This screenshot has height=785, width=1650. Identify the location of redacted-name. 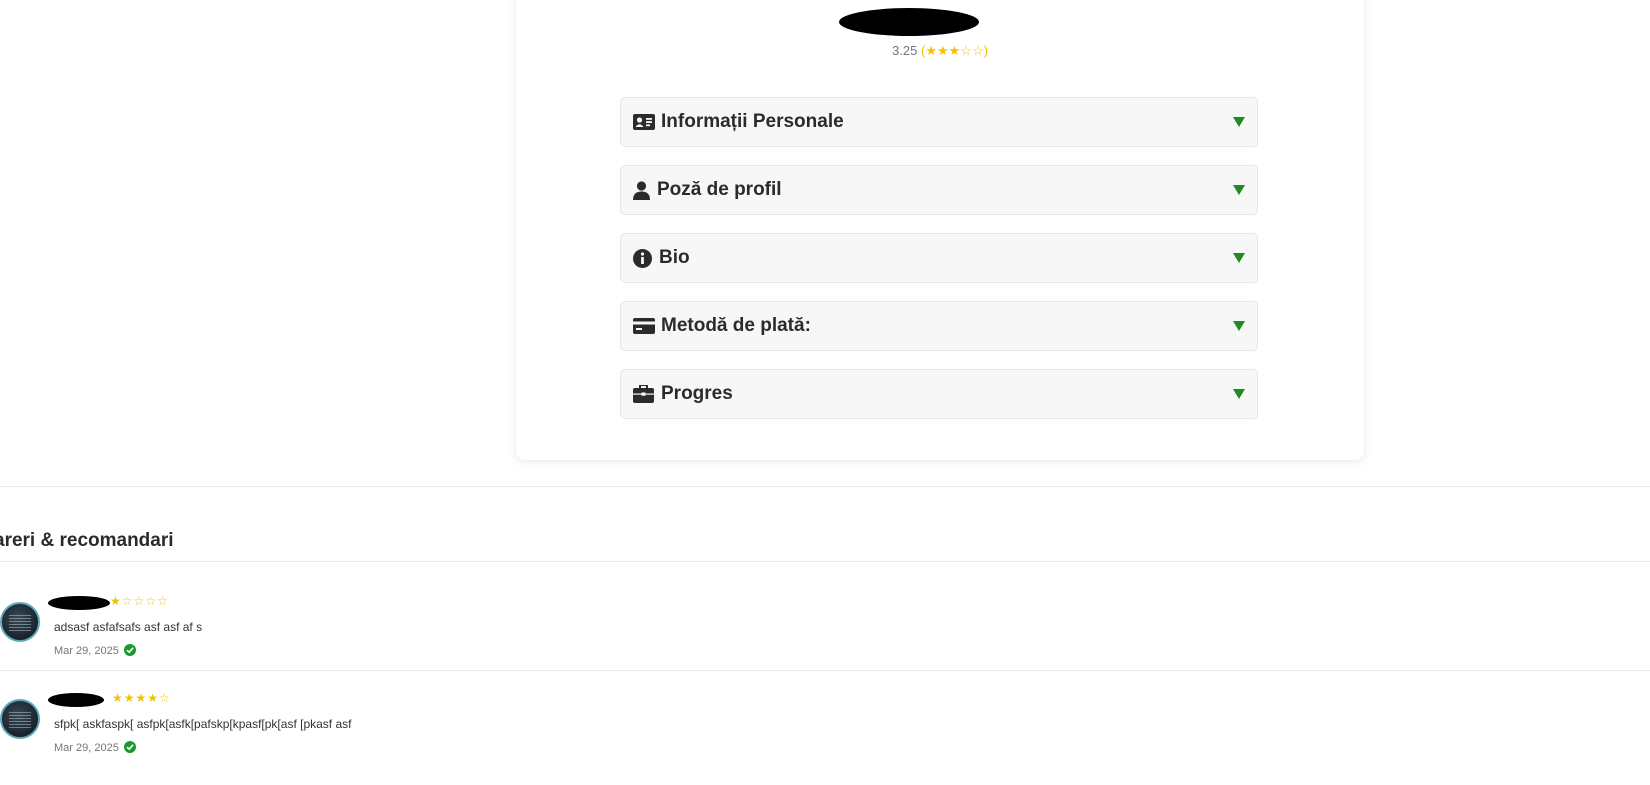
(909, 22).